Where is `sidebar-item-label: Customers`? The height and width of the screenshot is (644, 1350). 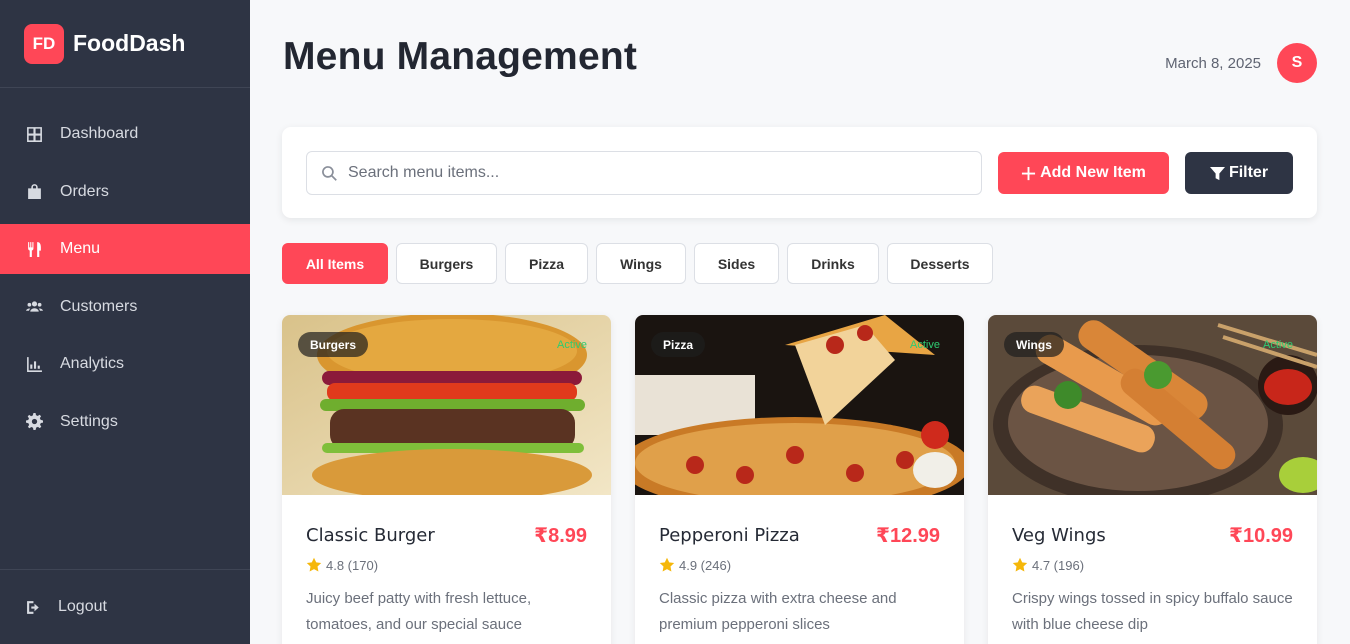
sidebar-item-label: Customers is located at coordinates (99, 306).